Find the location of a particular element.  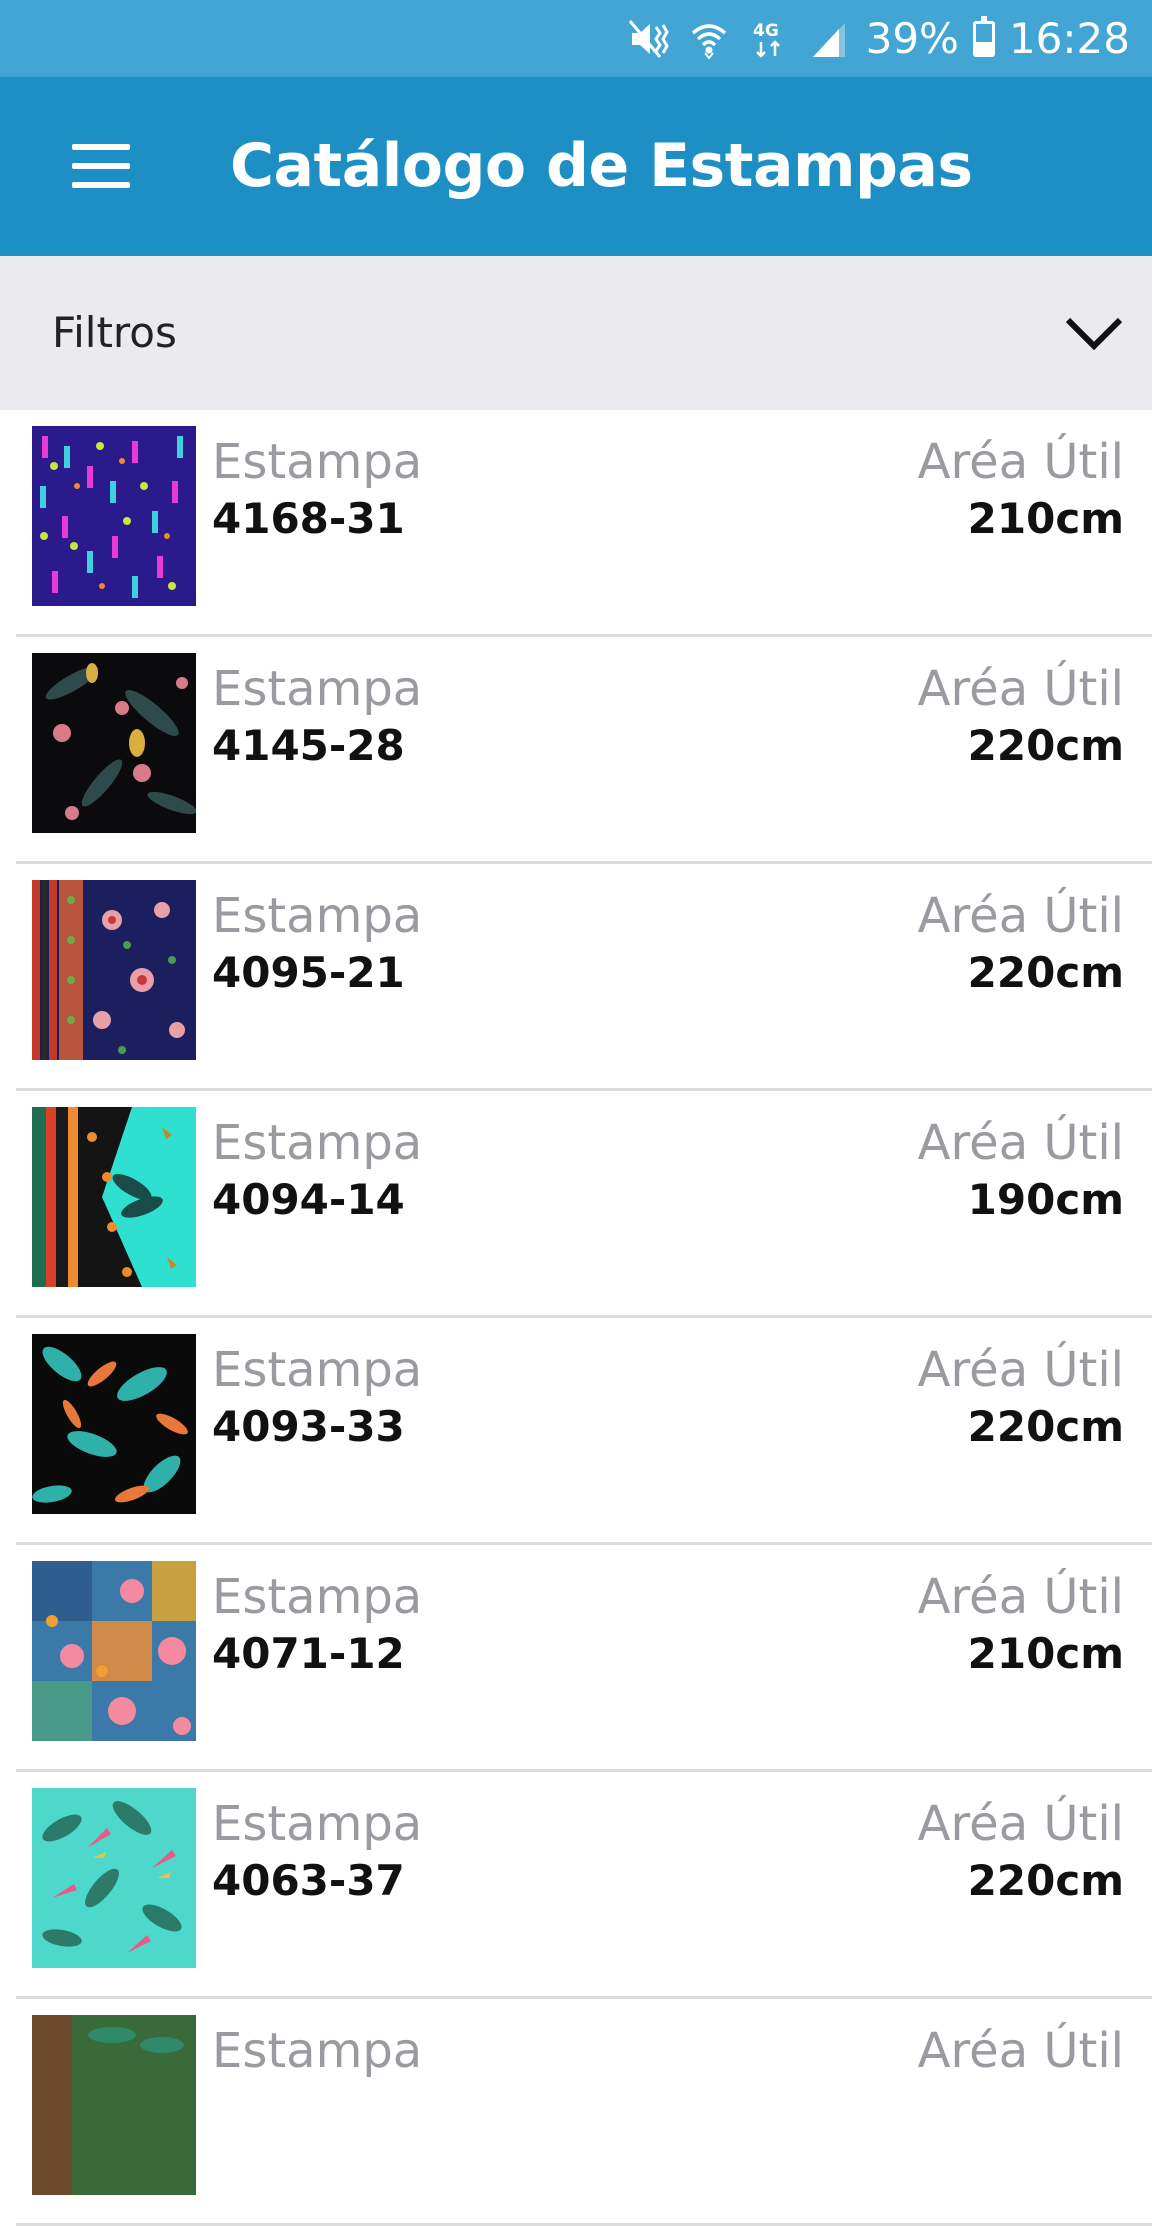

svg-text: 4G is located at coordinates (766, 31).